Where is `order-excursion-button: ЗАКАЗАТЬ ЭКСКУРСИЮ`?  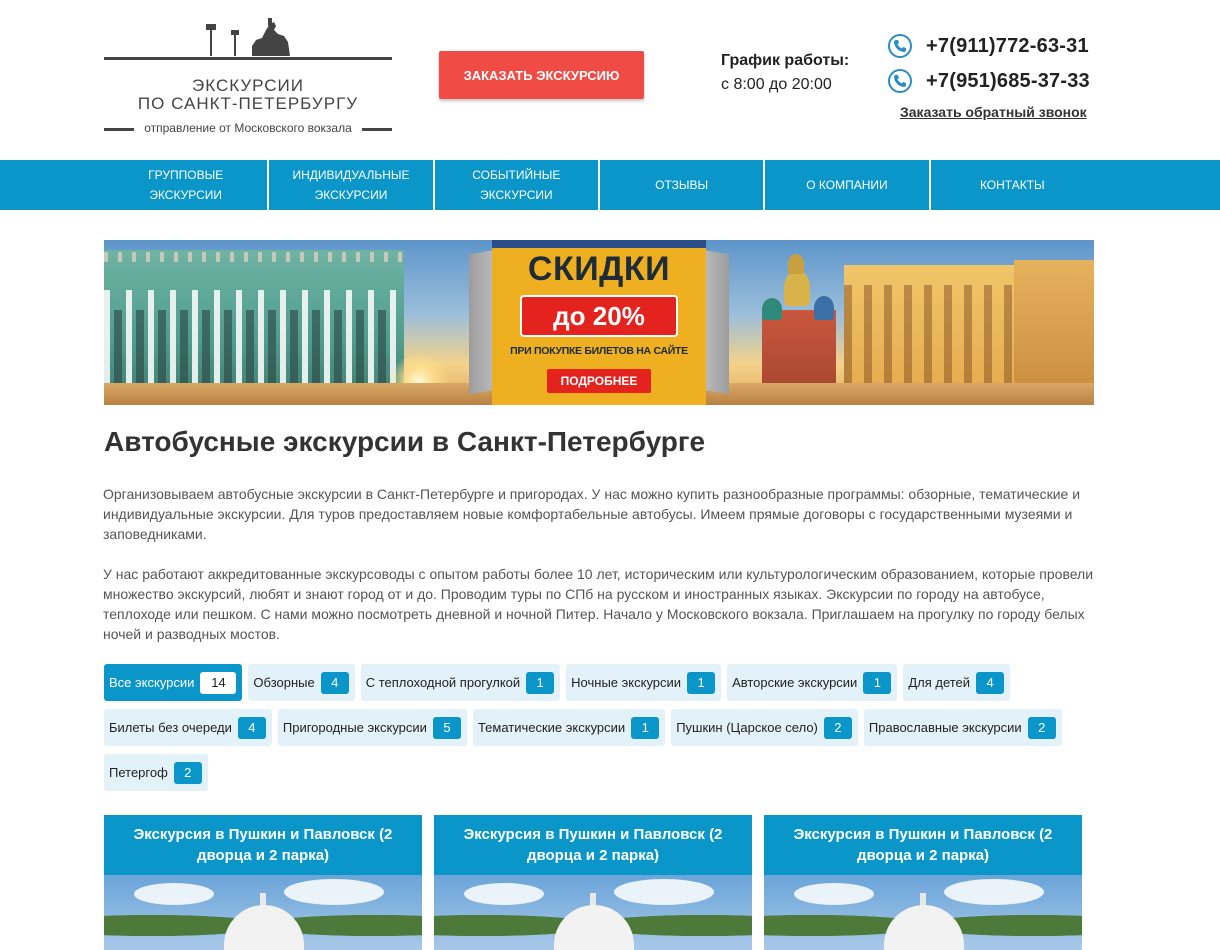 order-excursion-button: ЗАКАЗАТЬ ЭКСКУРСИЮ is located at coordinates (541, 75).